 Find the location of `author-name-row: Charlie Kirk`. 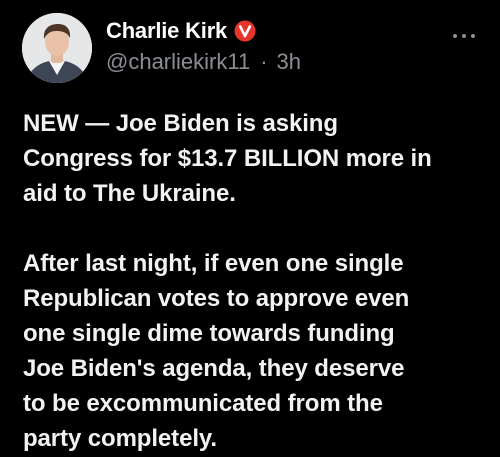

author-name-row: Charlie Kirk is located at coordinates (181, 31).